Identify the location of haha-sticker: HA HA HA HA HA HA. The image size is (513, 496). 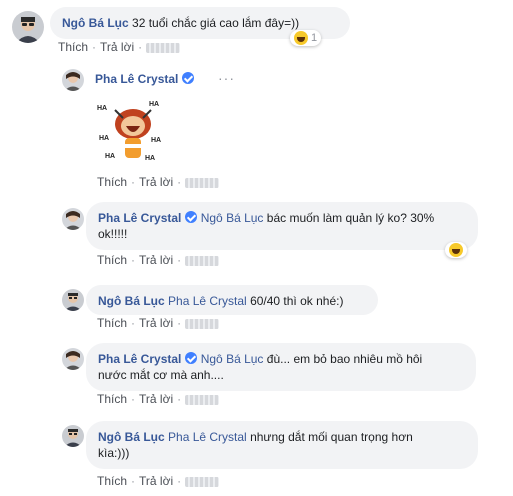
(131, 132).